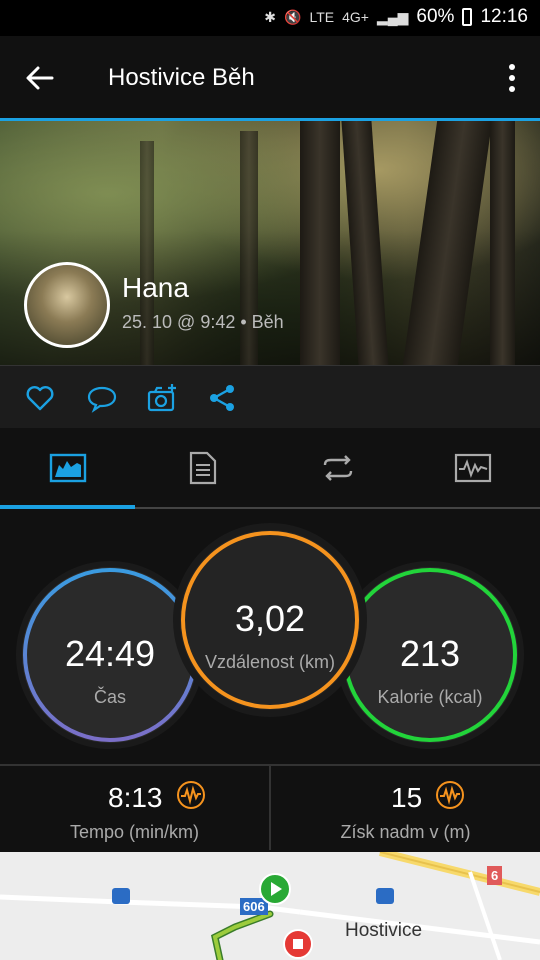 This screenshot has height=960, width=540. What do you see at coordinates (40, 78) in the screenshot?
I see `back-arrow-icon` at bounding box center [40, 78].